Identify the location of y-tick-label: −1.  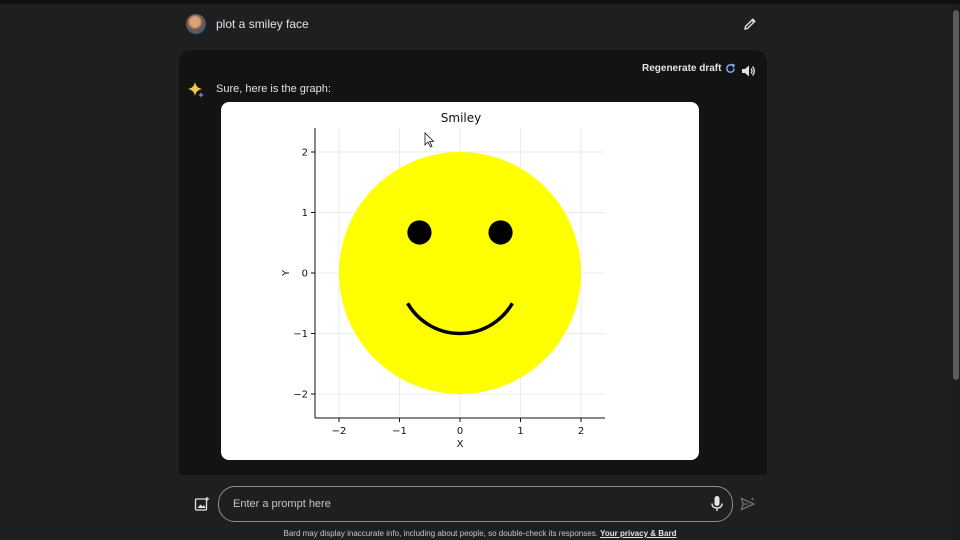
(300, 334).